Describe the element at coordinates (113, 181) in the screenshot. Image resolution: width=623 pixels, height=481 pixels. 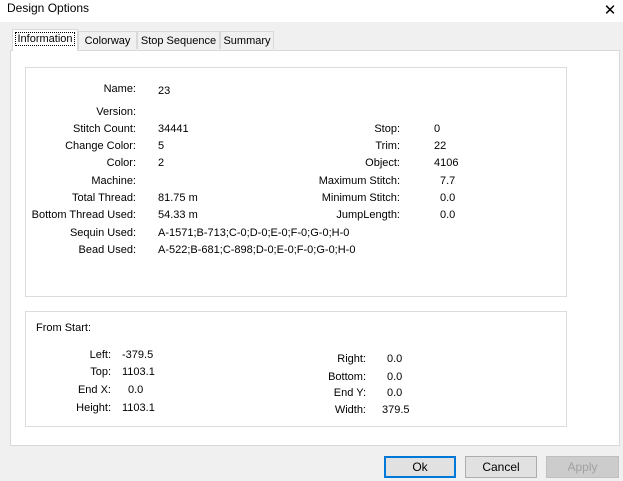
I see `machine-label: Machine:` at that location.